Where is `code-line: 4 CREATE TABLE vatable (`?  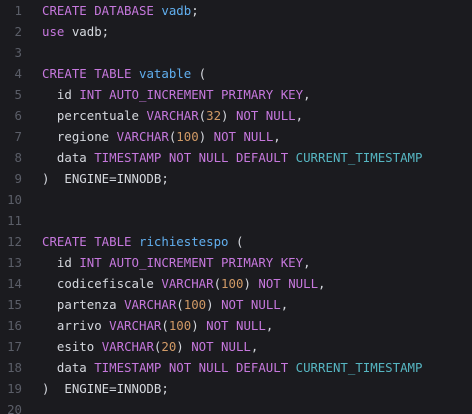 code-line: 4 CREATE TABLE vatable ( is located at coordinates (236, 73).